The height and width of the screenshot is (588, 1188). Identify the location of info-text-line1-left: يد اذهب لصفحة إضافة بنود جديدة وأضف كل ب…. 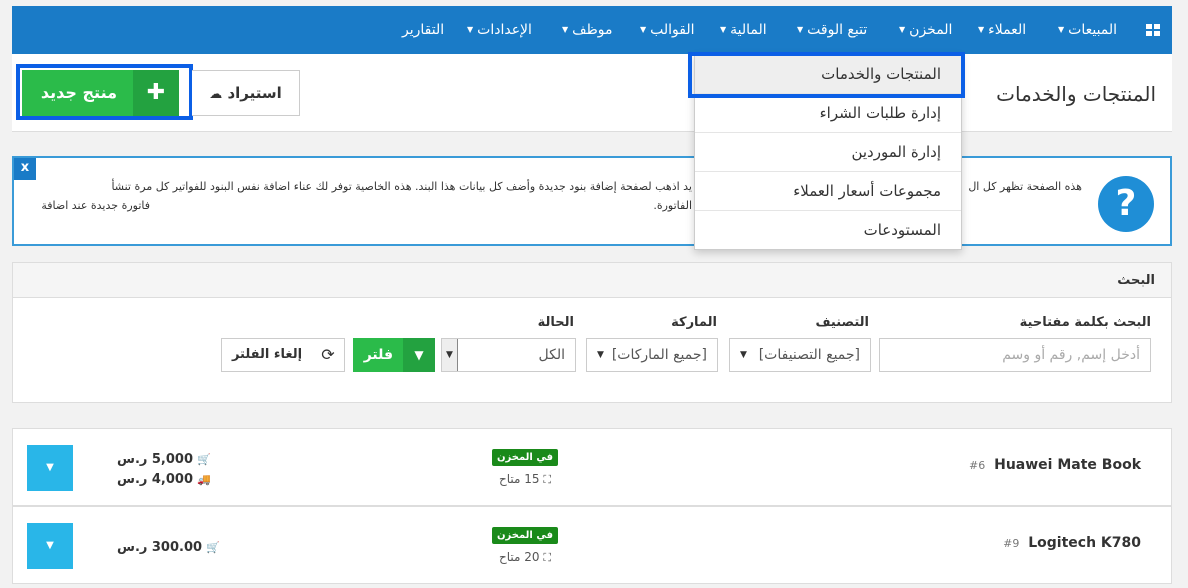
(401, 186).